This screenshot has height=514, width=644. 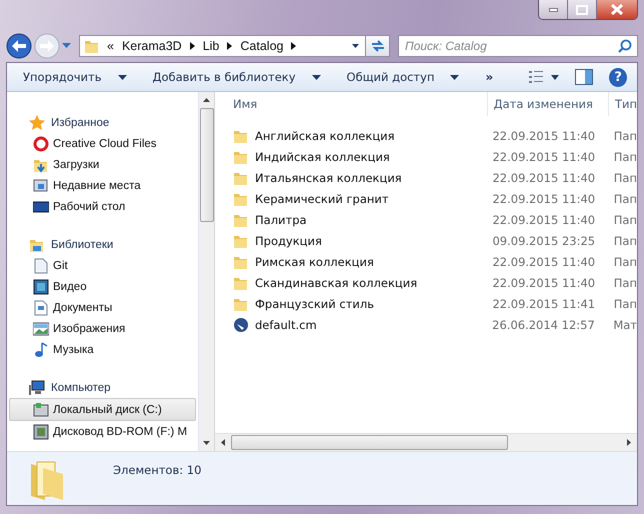 What do you see at coordinates (543, 304) in the screenshot?
I see `date-cell-text: 22.09.2015 11:41` at bounding box center [543, 304].